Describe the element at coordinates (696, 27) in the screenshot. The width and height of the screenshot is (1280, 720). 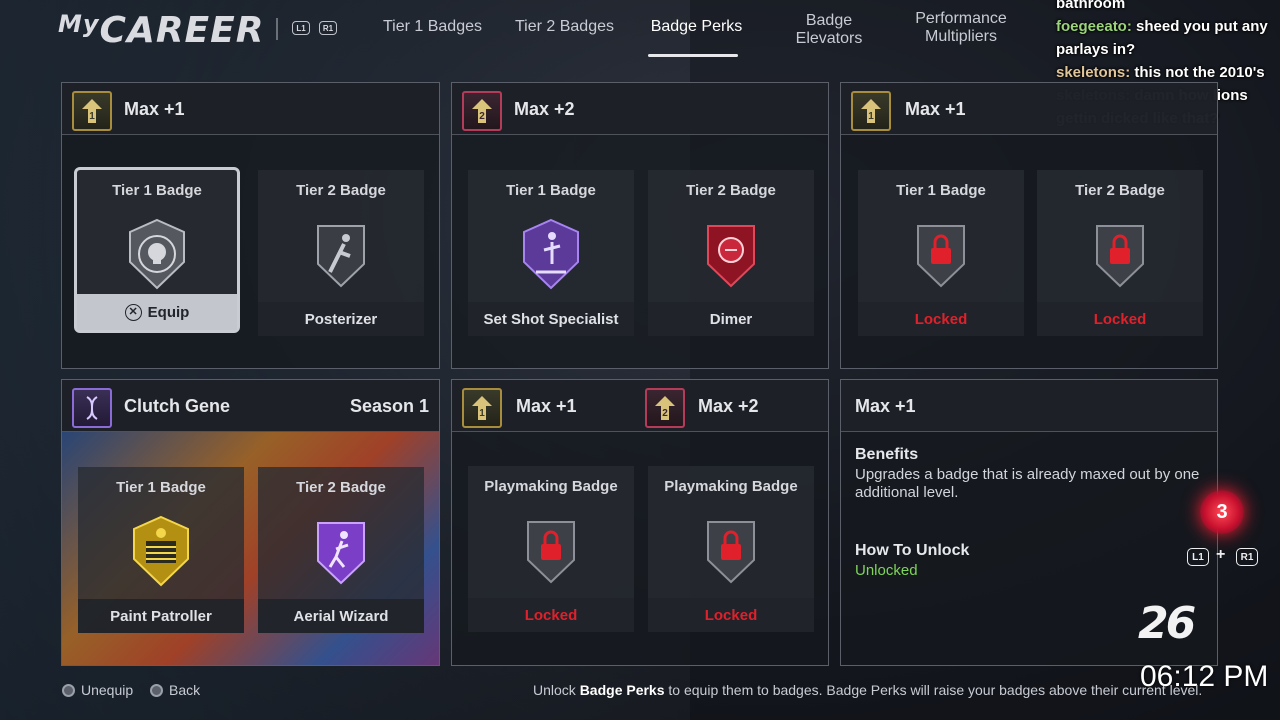
I see `tab-badge-perks: Badge Perks` at that location.